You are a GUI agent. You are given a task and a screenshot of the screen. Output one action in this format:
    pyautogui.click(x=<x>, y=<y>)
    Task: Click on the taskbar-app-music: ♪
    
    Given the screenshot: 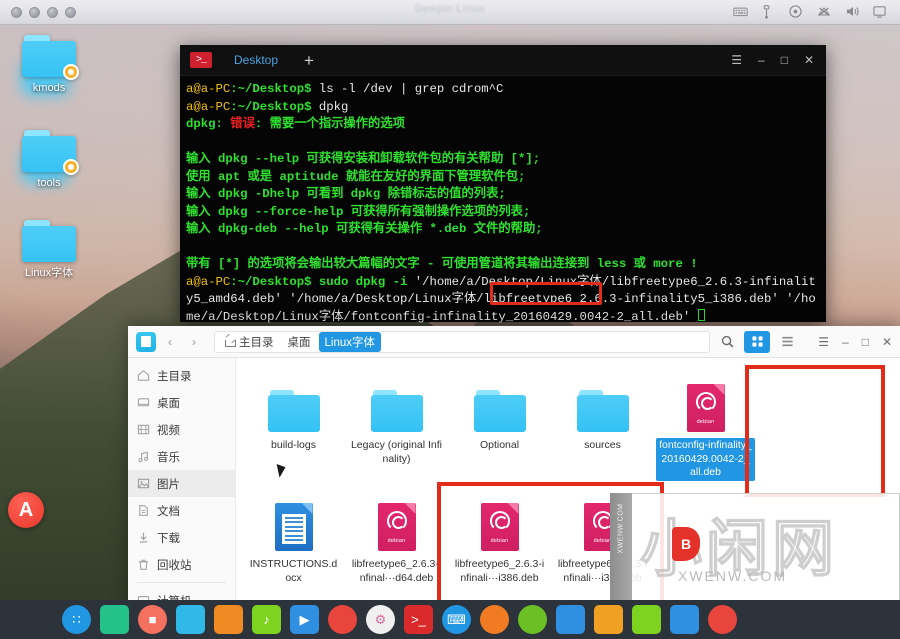 What is the action you would take?
    pyautogui.click(x=266, y=619)
    